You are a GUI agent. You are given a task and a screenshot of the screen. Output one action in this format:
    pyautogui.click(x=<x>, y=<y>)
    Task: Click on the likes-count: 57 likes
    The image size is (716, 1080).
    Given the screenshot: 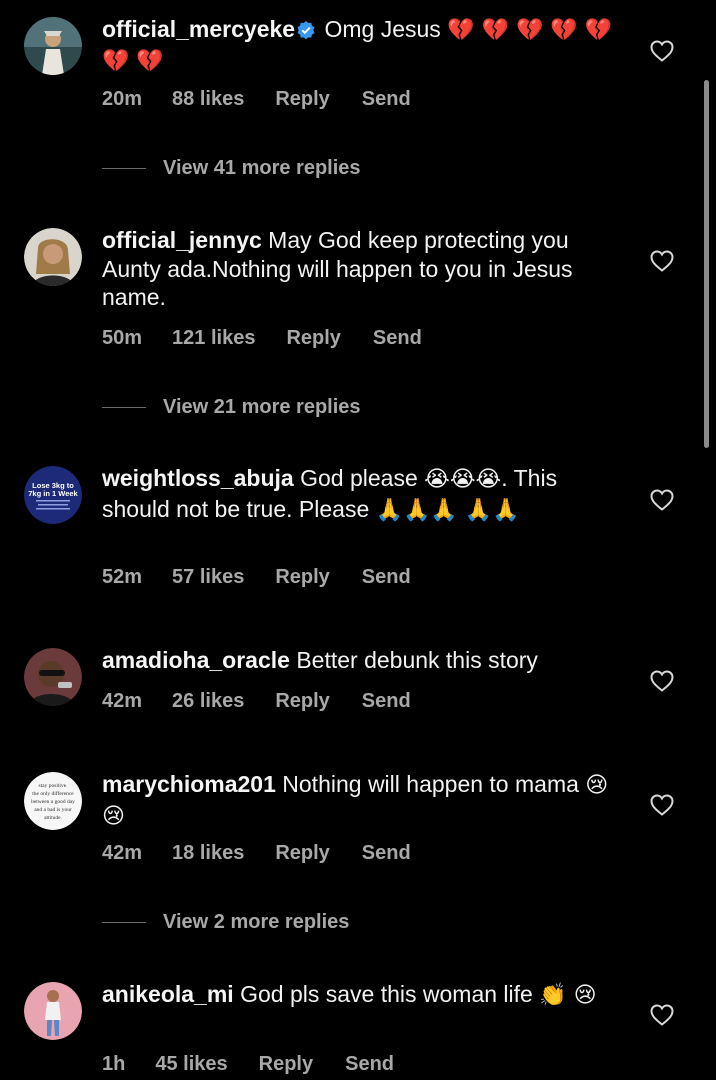 What is the action you would take?
    pyautogui.click(x=208, y=577)
    